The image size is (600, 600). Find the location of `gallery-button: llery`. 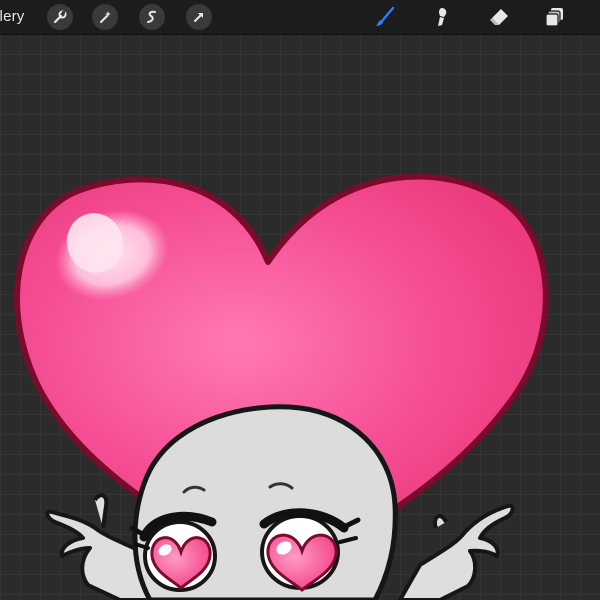

gallery-button: llery is located at coordinates (12, 16).